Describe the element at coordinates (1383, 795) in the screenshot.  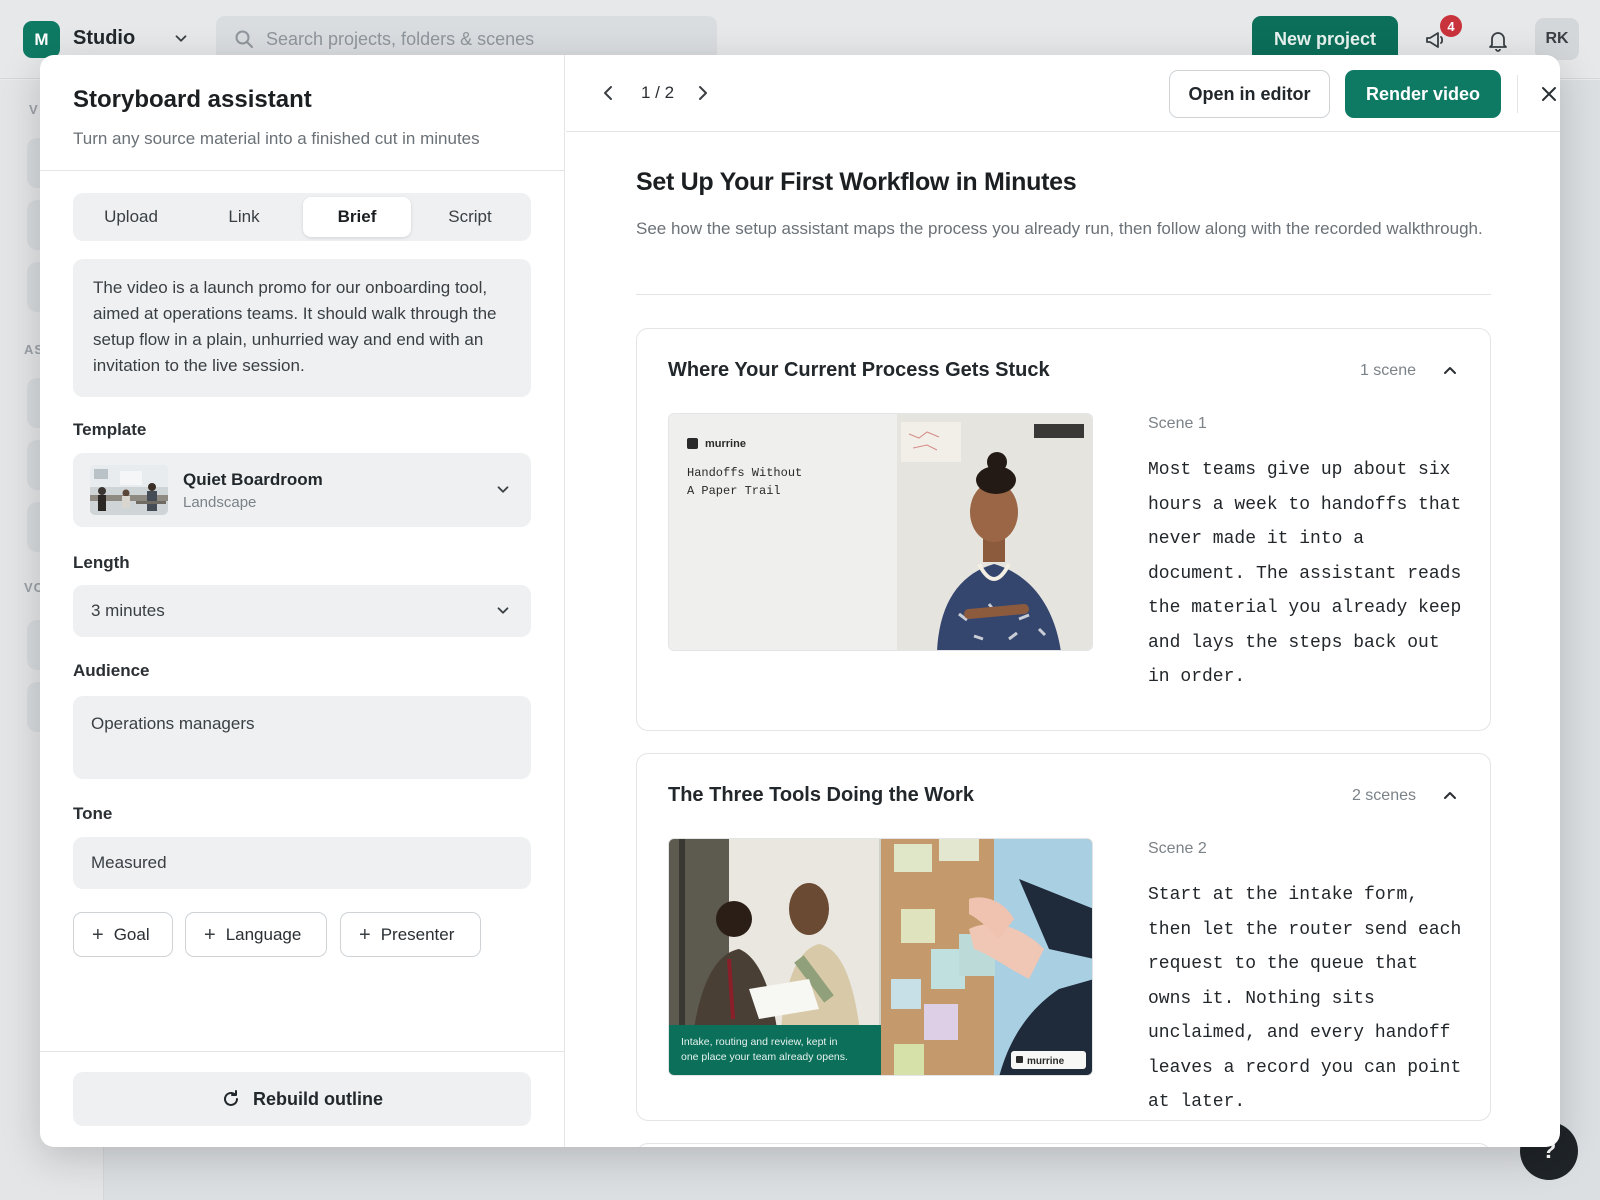
I see `scene-count: 2 scenes` at that location.